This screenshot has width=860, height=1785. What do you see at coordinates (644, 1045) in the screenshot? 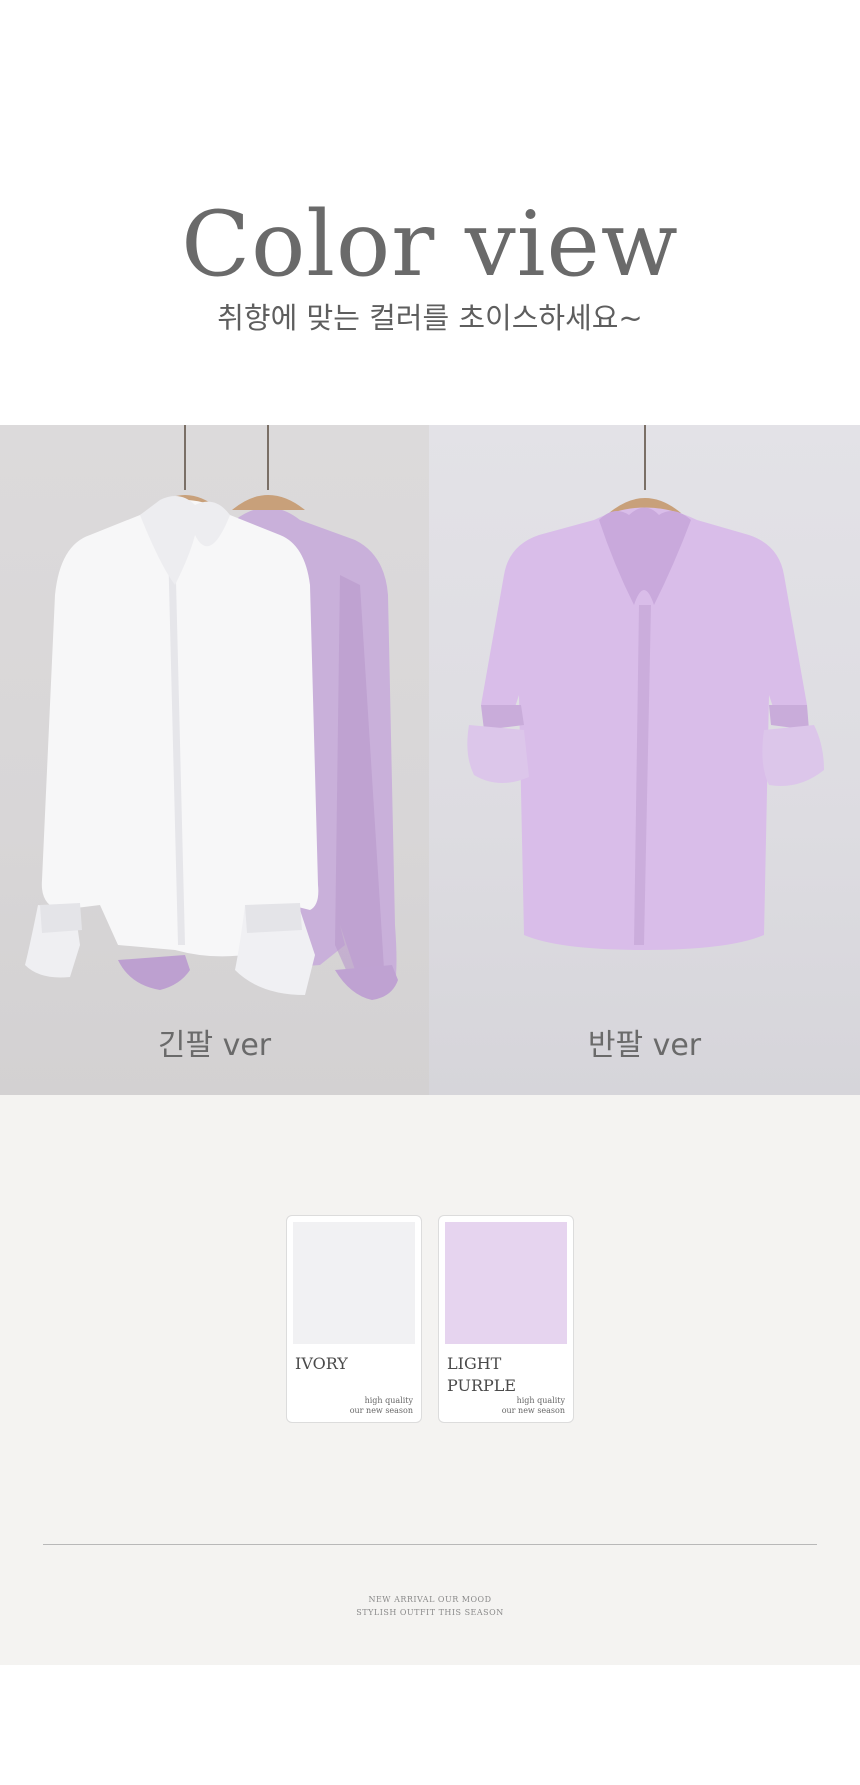
I see `short-sleeve-caption: 반팔 ver` at bounding box center [644, 1045].